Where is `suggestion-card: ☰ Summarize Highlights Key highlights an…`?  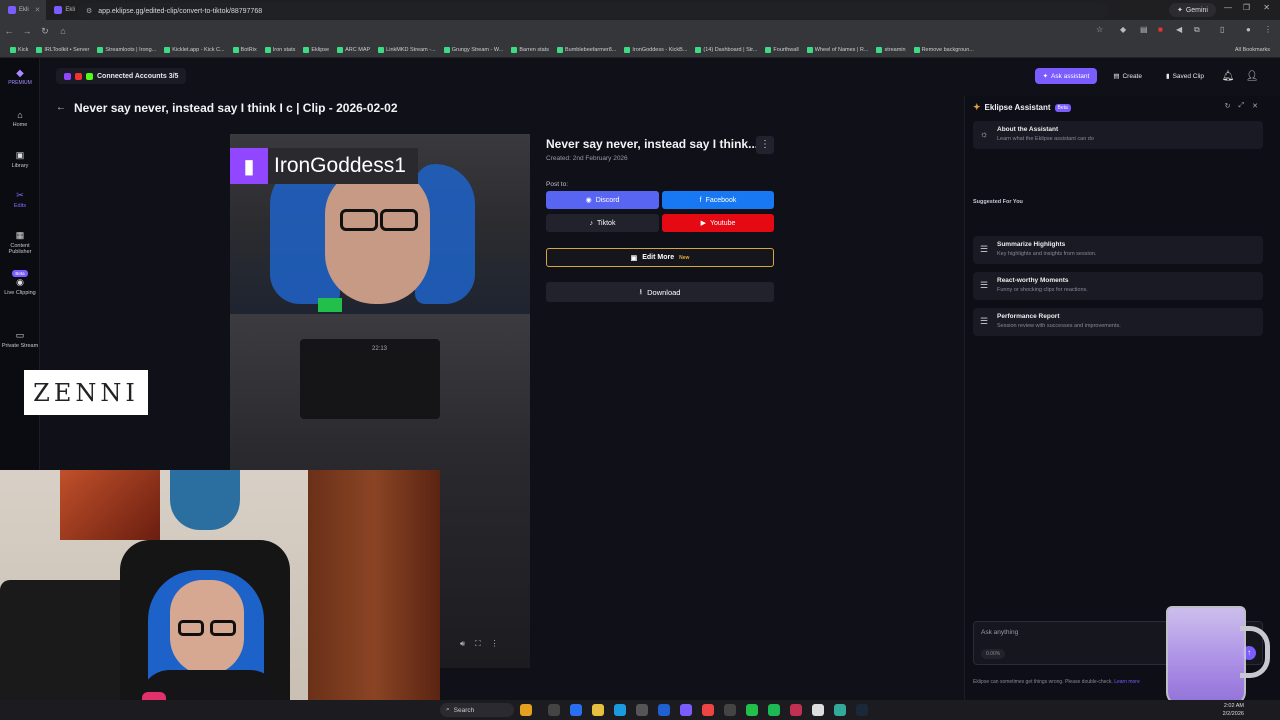
suggestion-card: ☰ Summarize Highlights Key highlights an… is located at coordinates (1118, 250).